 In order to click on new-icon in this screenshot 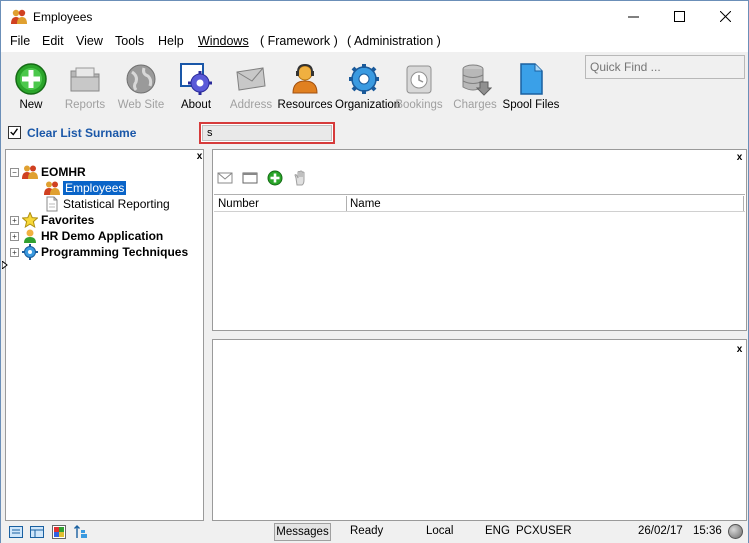, I will do `click(31, 79)`.